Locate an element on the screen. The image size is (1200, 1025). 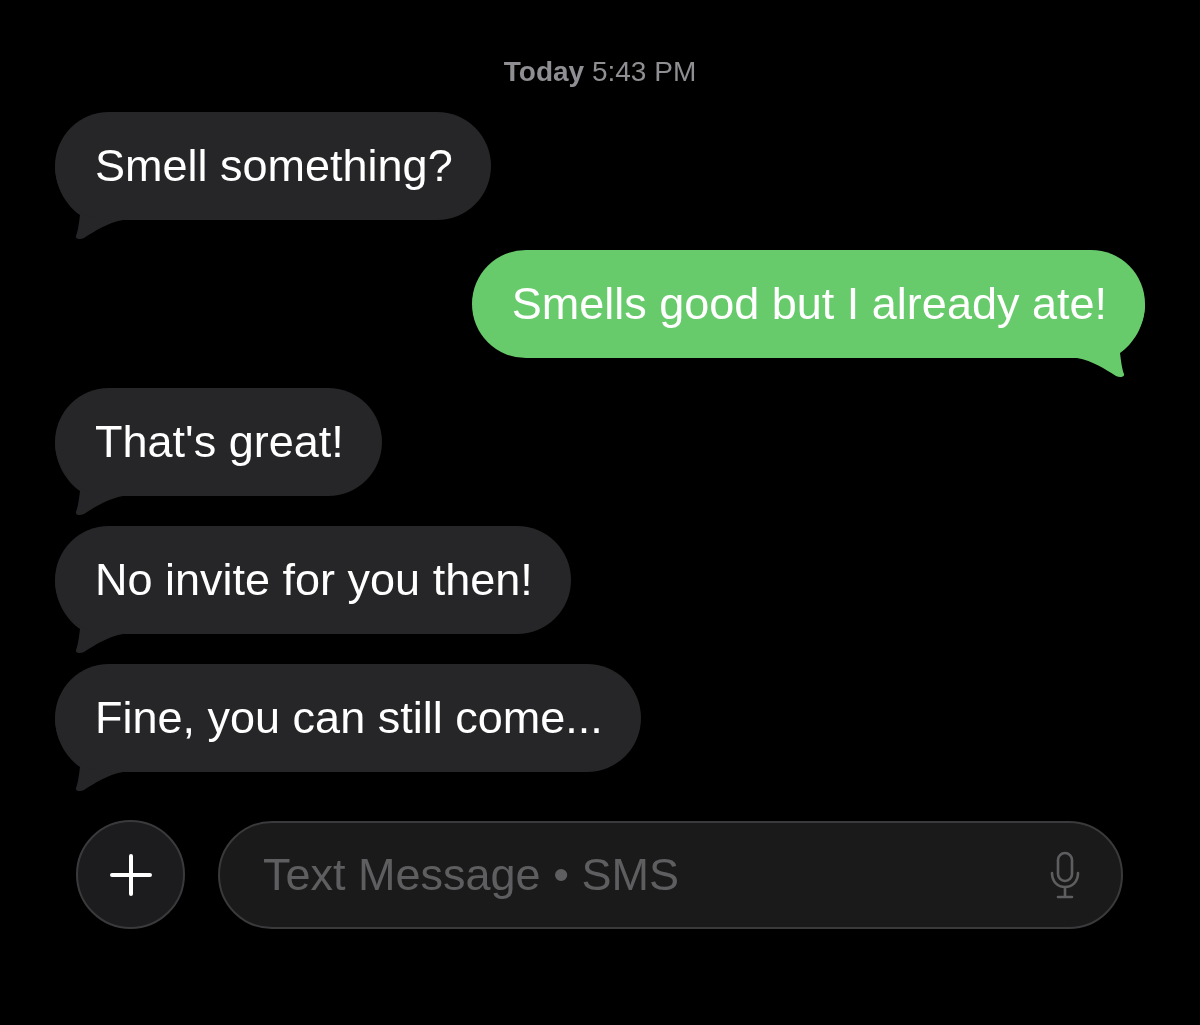
plus-icon is located at coordinates (130, 874).